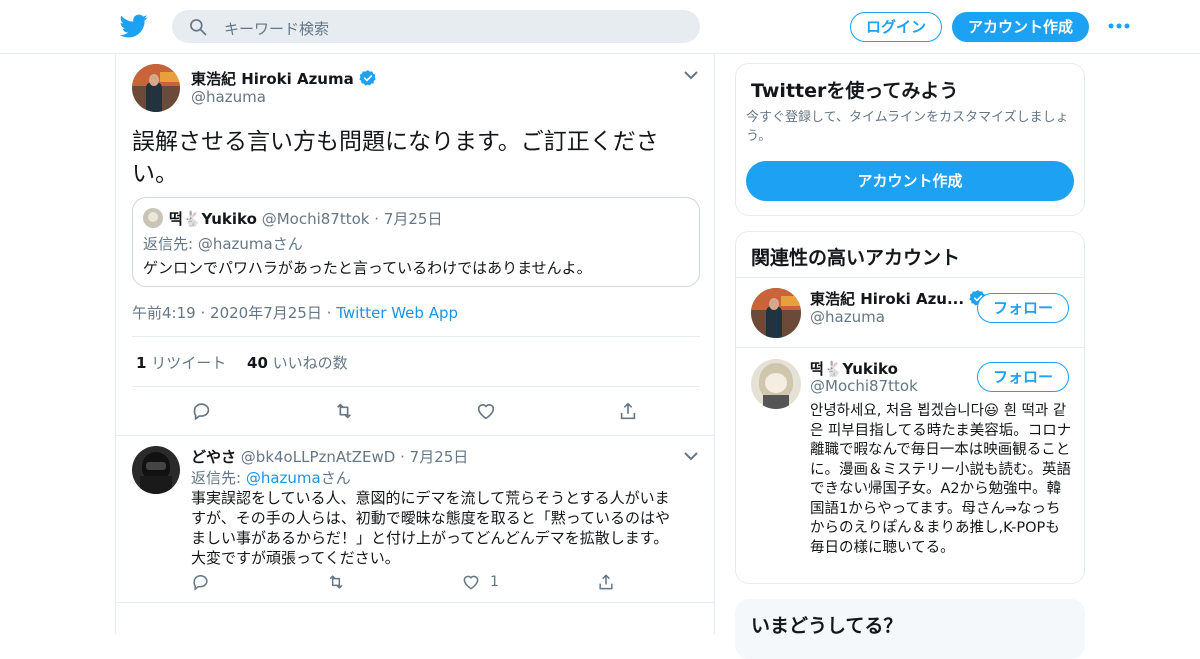 The image size is (1200, 659). I want to click on retweet-stat: 1 リツイート, so click(181, 363).